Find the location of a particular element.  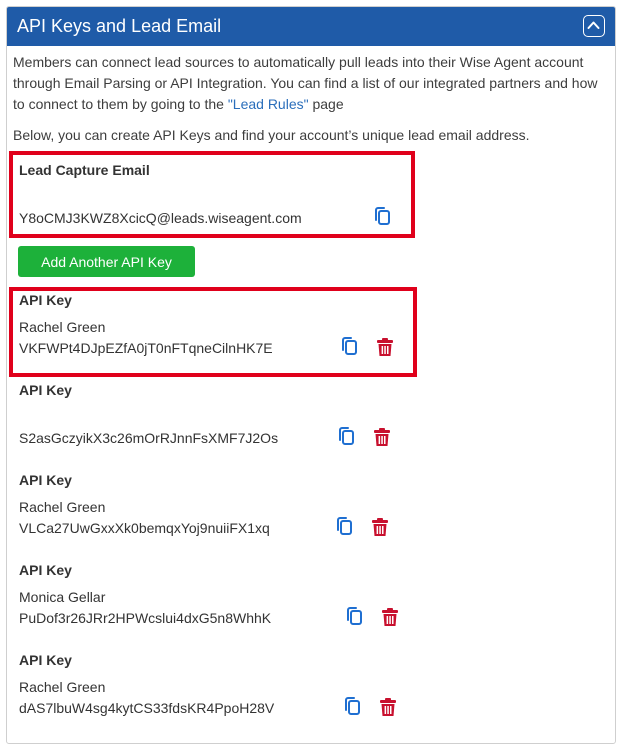

api-key-owner: Monica Gellar is located at coordinates (62, 597).